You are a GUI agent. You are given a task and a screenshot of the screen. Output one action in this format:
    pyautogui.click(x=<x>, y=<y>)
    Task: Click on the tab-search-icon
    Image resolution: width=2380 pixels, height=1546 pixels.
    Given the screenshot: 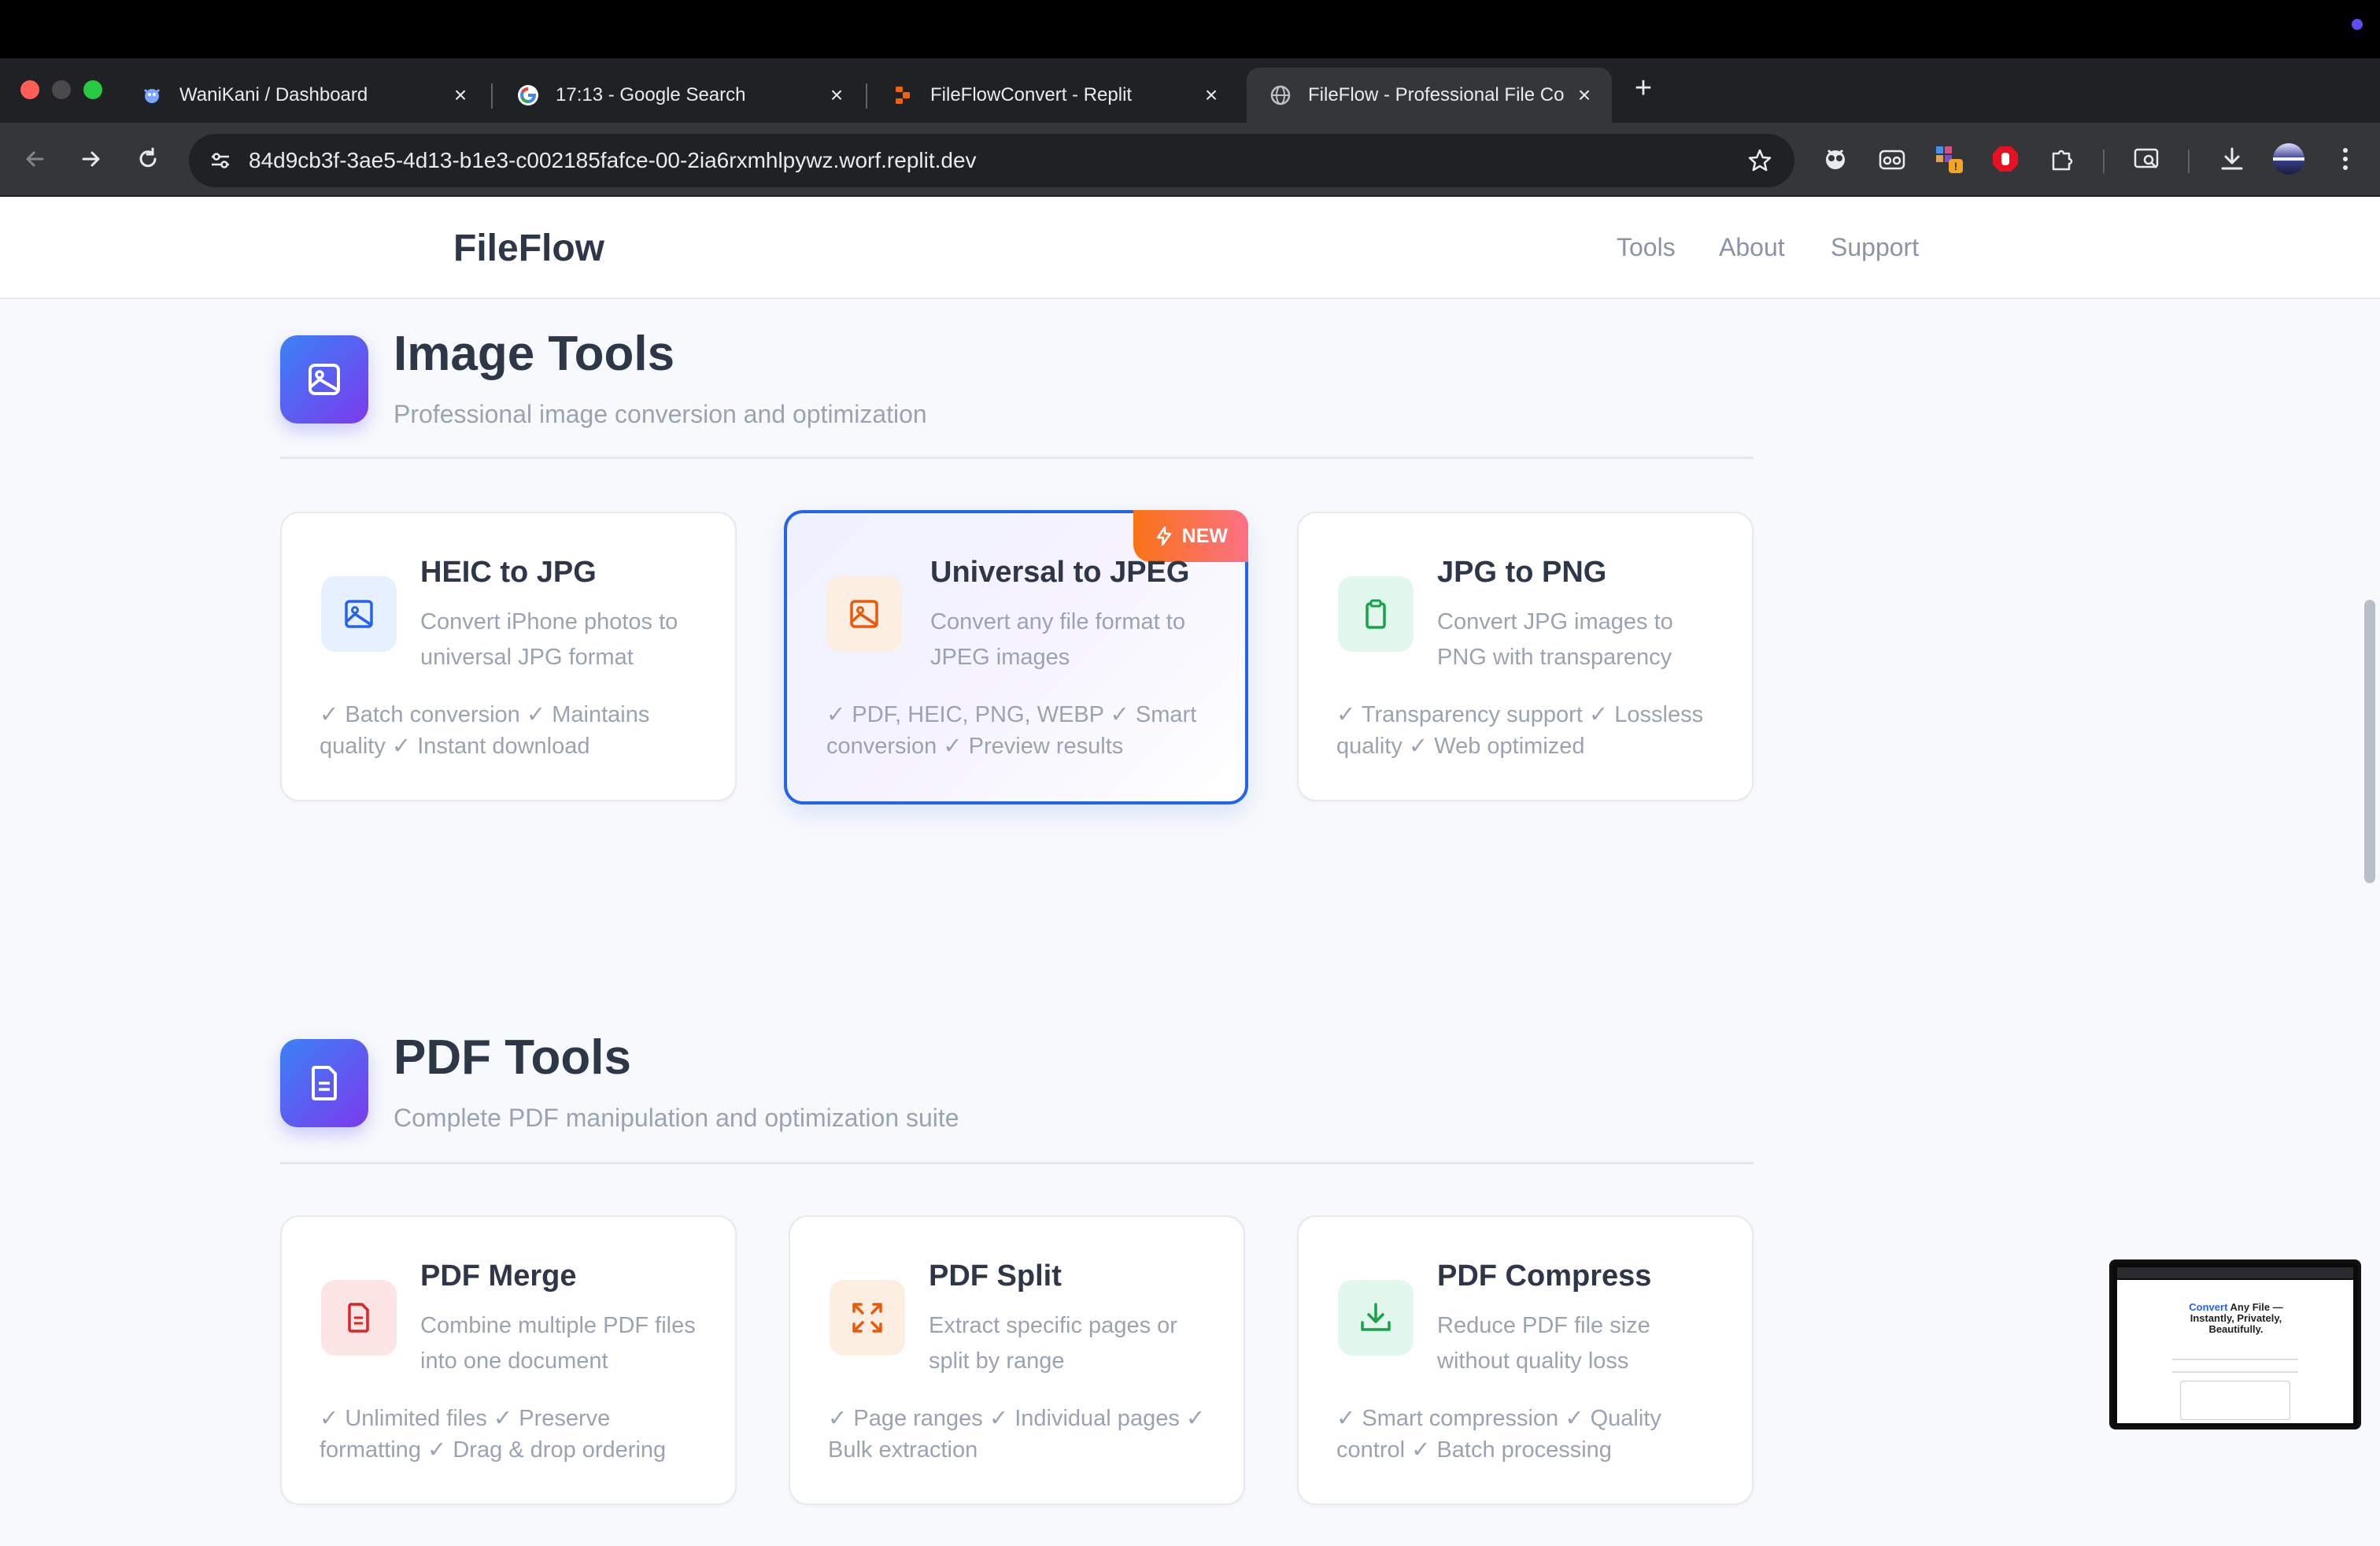 What is the action you would take?
    pyautogui.click(x=2147, y=159)
    